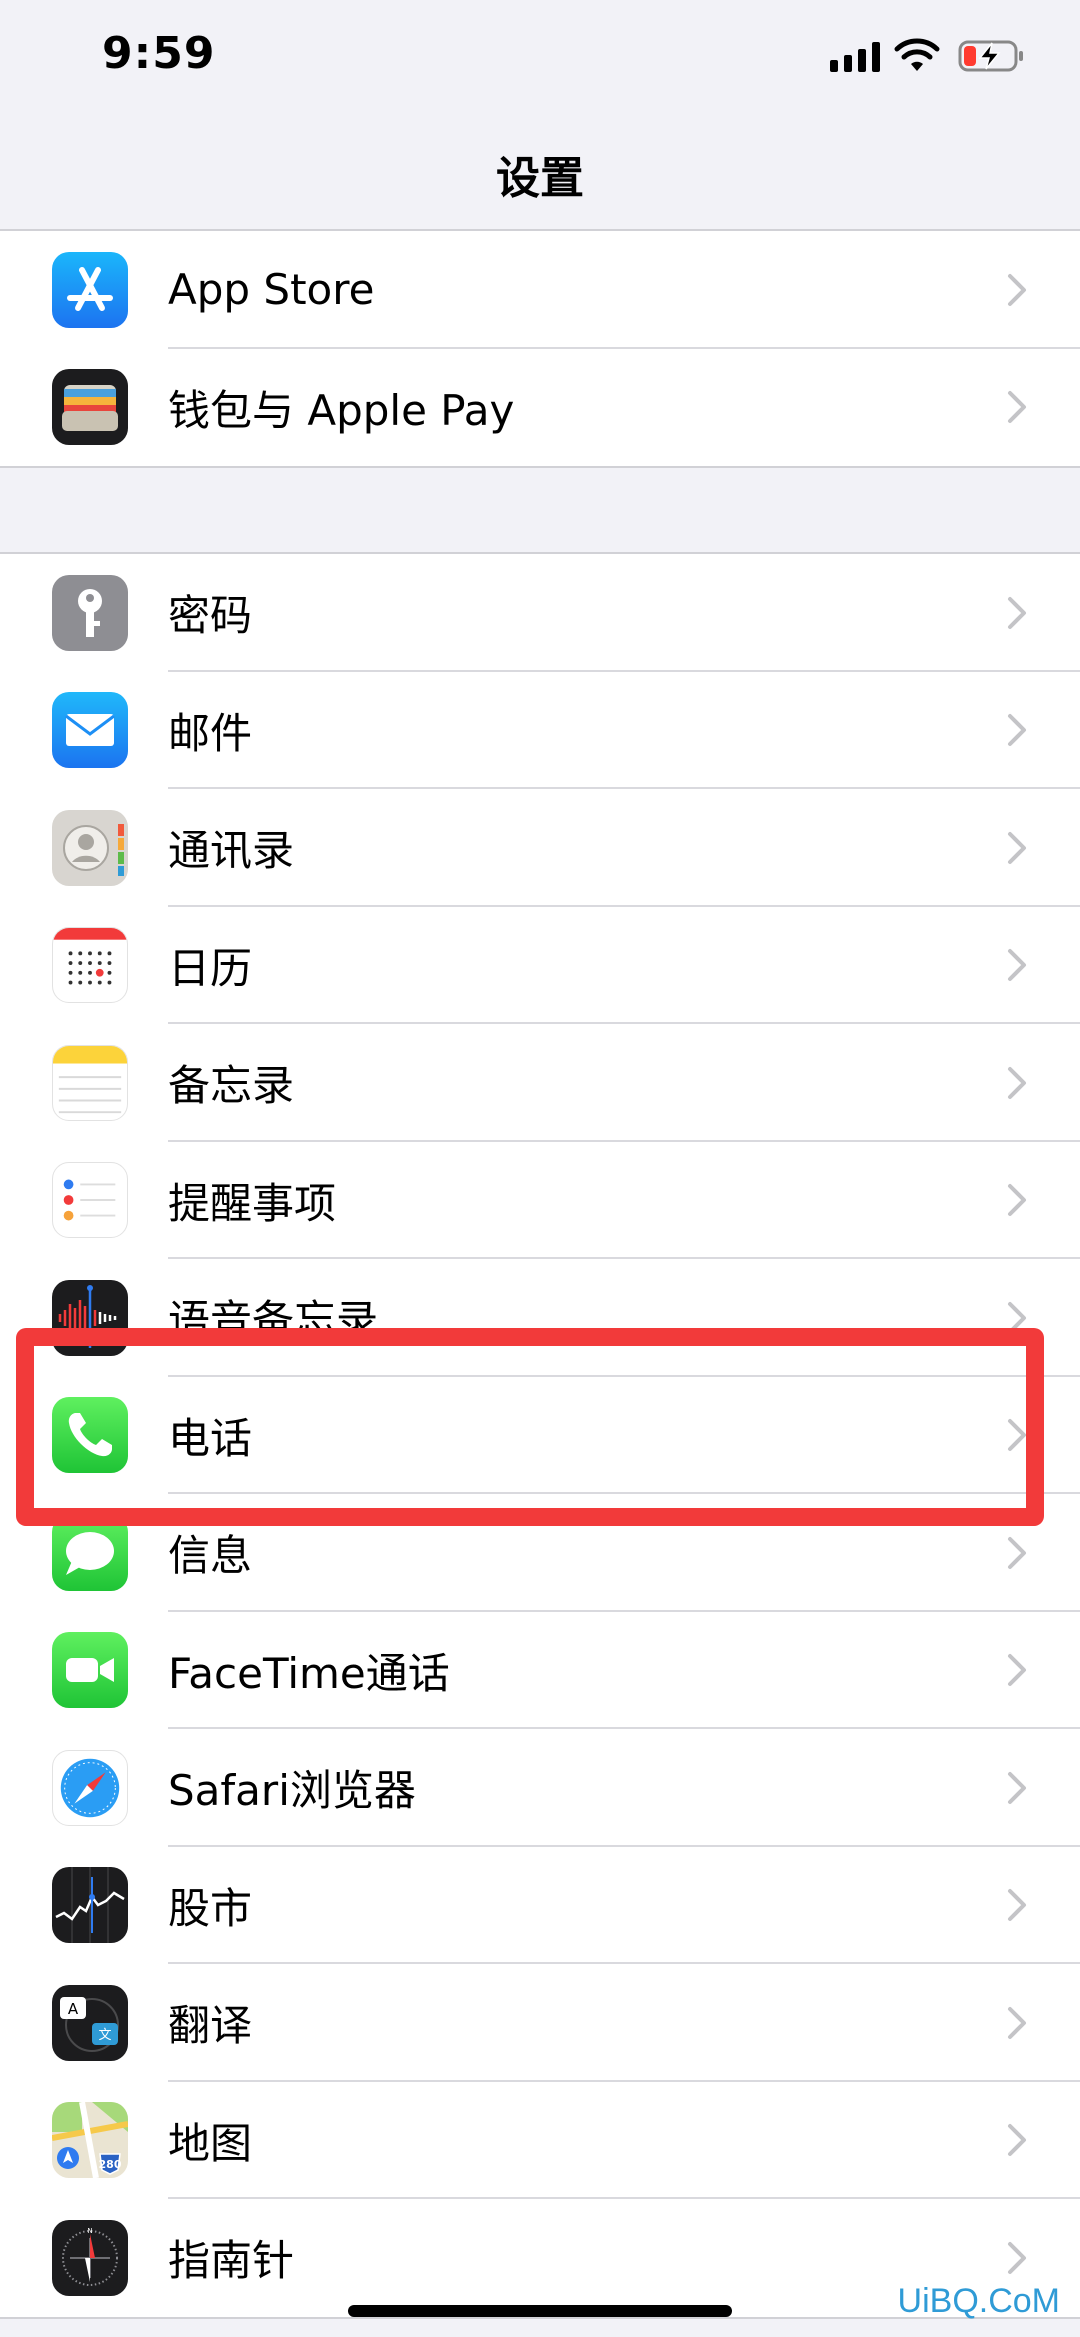  I want to click on messages-icon, so click(90, 1552).